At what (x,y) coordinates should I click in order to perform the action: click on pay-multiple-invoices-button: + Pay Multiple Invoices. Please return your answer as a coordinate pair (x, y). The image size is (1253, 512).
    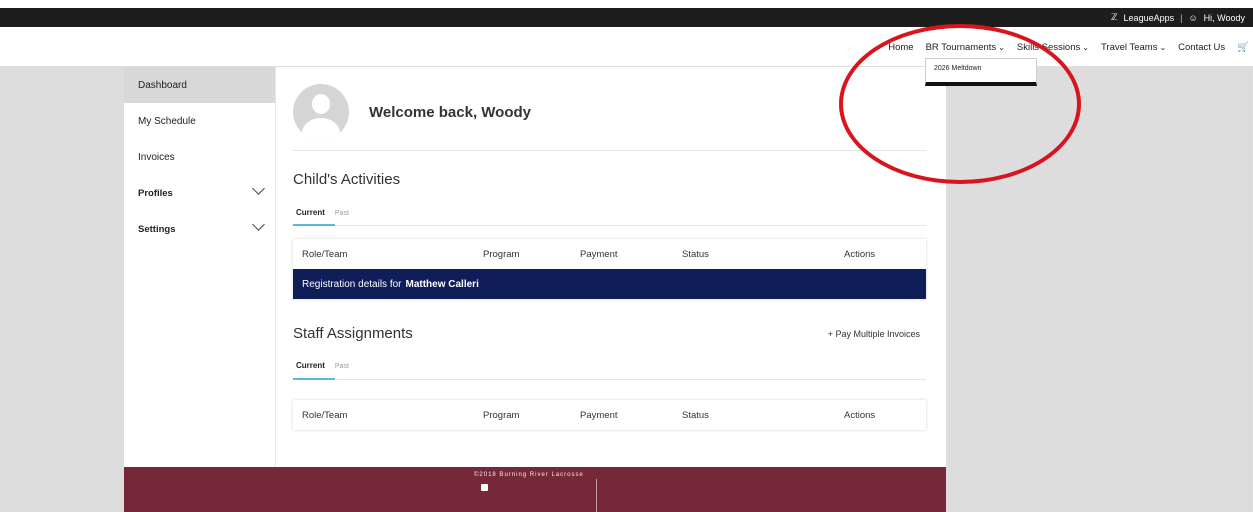
    Looking at the image, I should click on (874, 334).